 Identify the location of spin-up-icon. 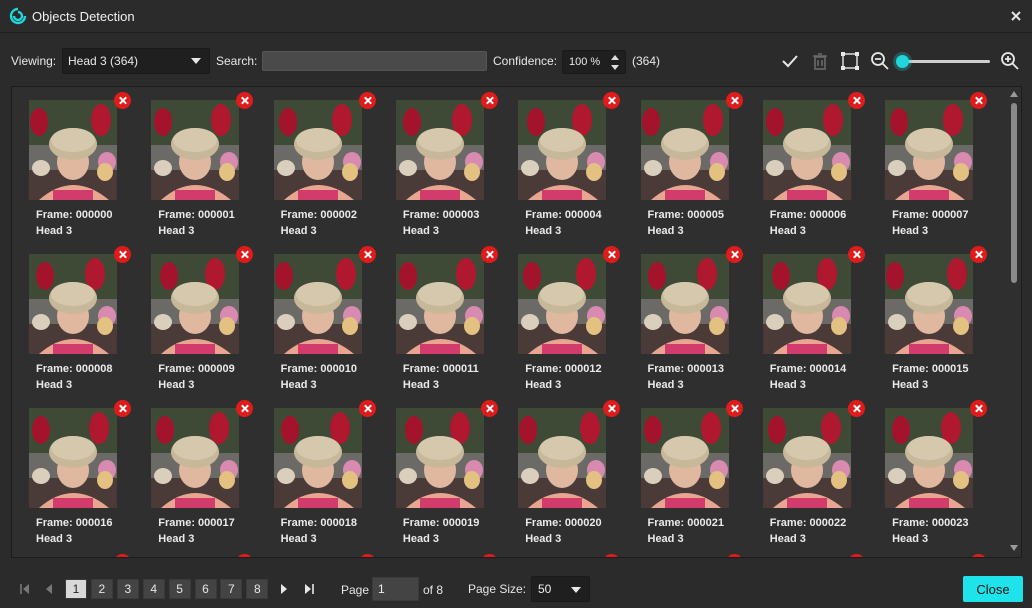
(615, 57).